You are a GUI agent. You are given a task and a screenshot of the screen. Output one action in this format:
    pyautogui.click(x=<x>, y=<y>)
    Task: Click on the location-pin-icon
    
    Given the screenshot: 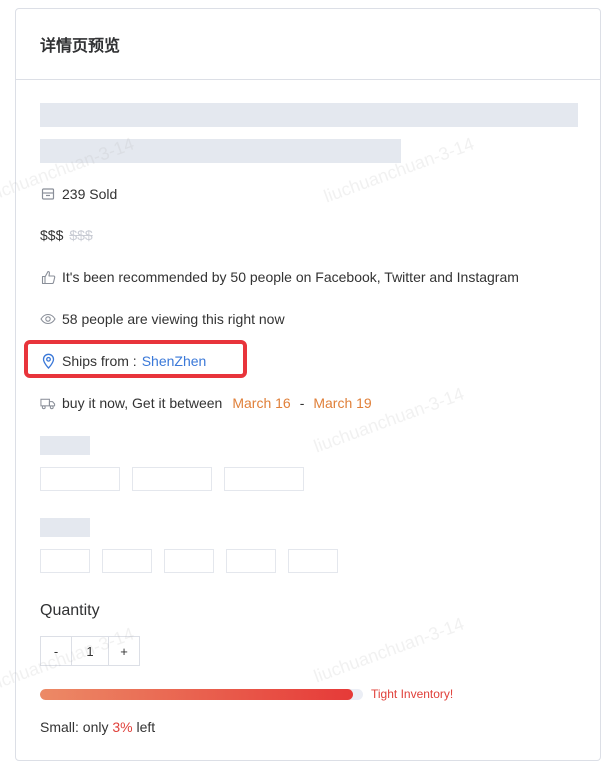 What is the action you would take?
    pyautogui.click(x=48, y=361)
    